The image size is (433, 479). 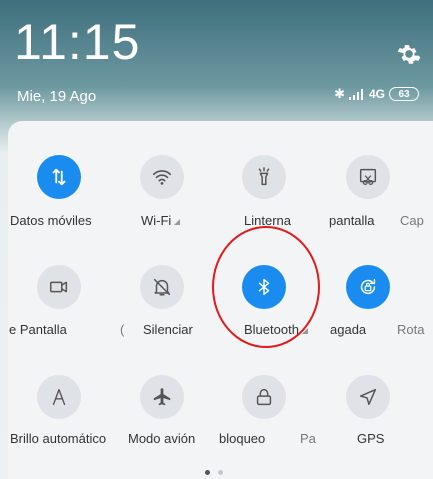 I want to click on arrows-updown-icon, so click(x=59, y=177).